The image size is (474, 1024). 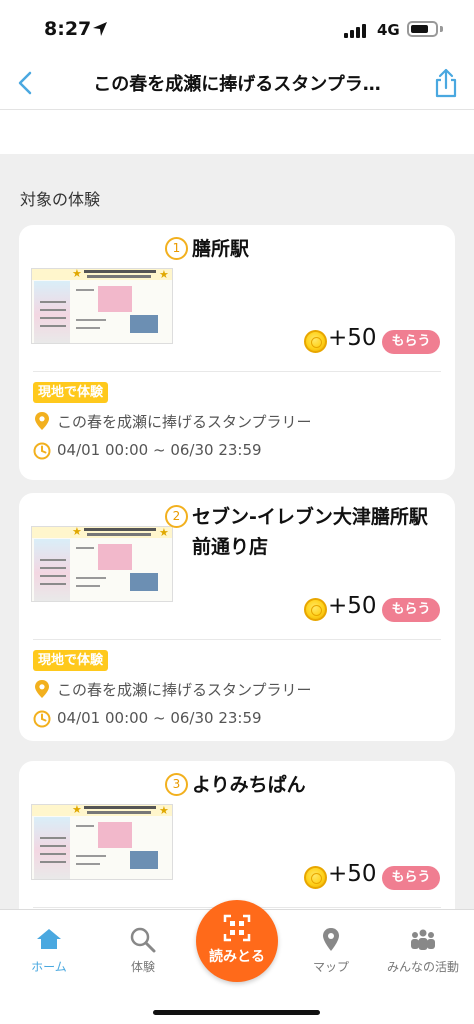 I want to click on share-icon, so click(x=446, y=83).